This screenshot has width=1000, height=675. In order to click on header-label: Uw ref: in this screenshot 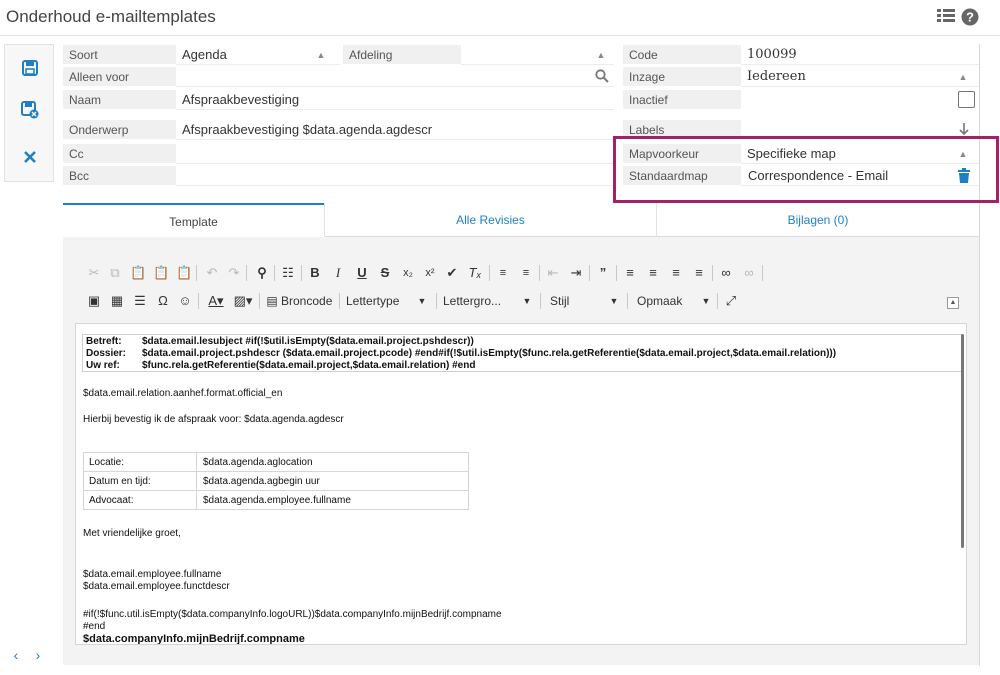, I will do `click(103, 365)`.